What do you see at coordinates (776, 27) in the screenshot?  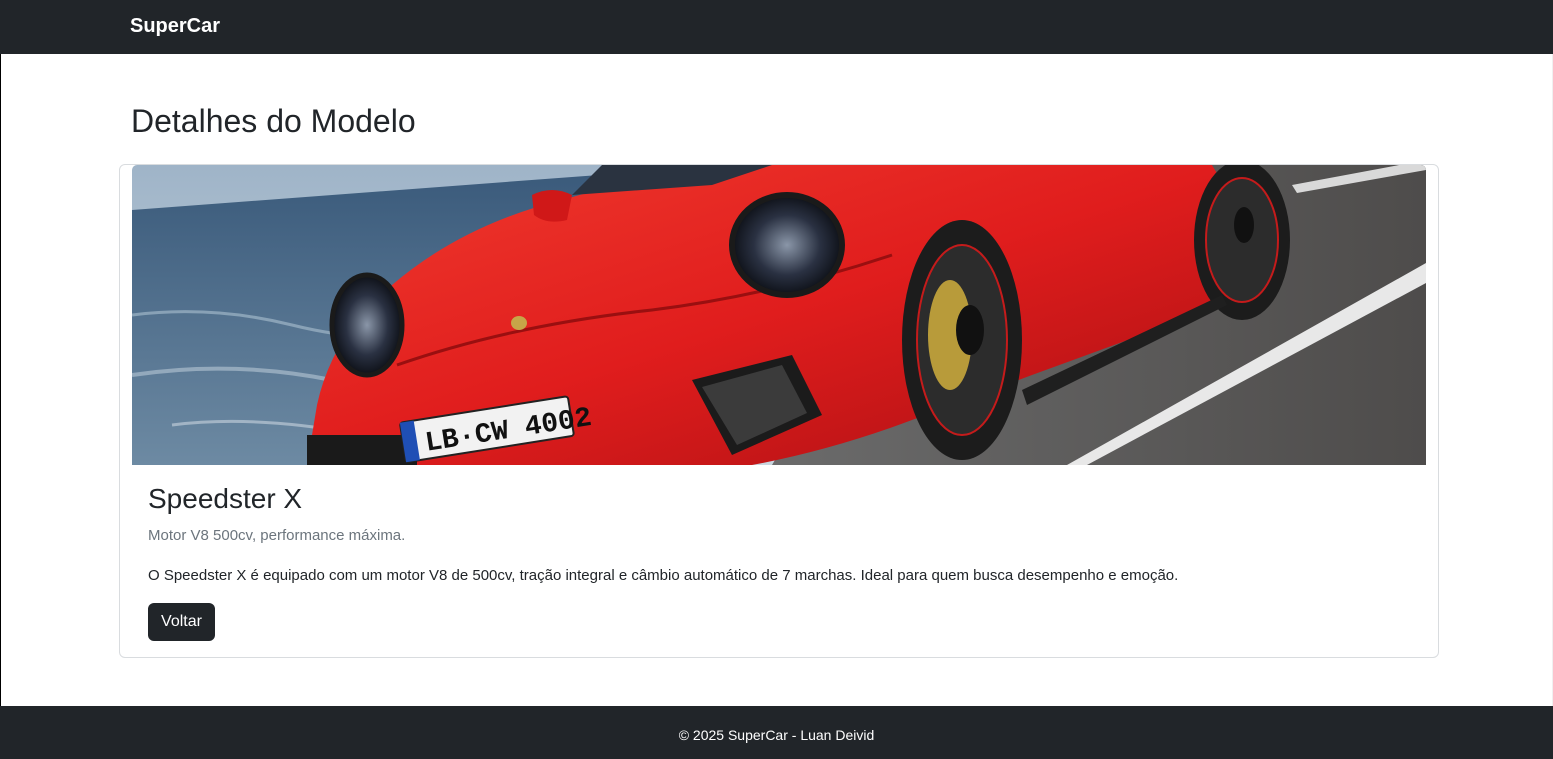 I see `top-navbar: SuperCar` at bounding box center [776, 27].